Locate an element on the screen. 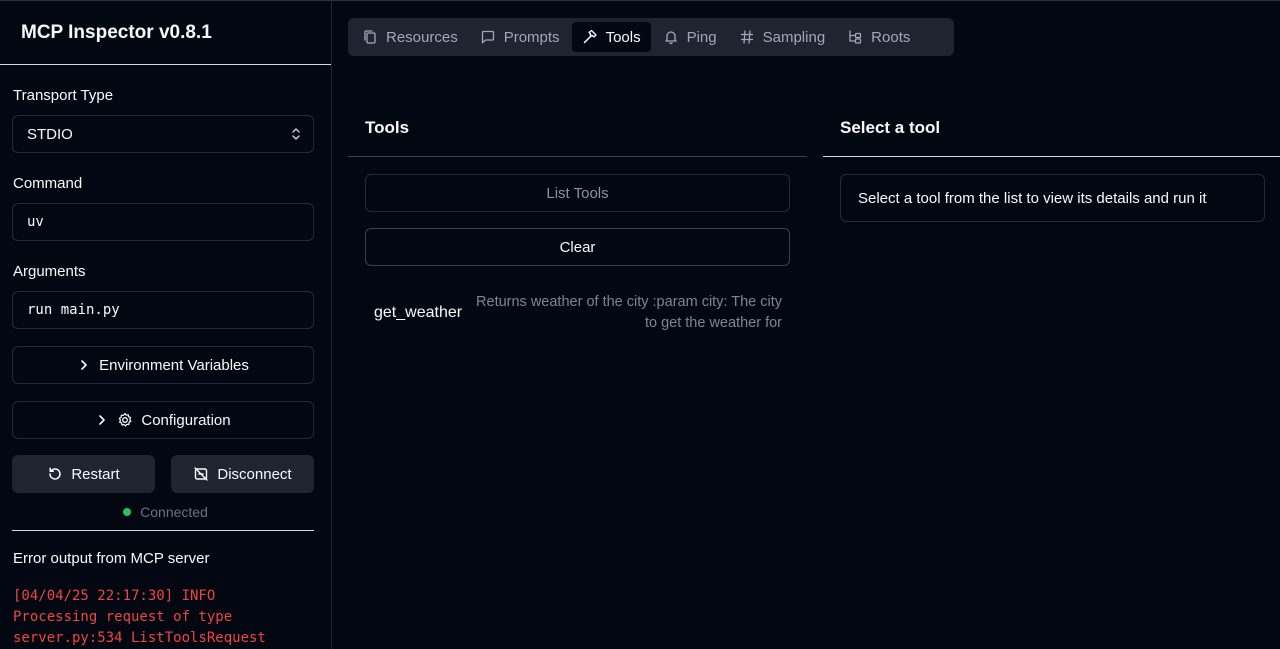 The image size is (1280, 649). command-label: Command is located at coordinates (48, 183).